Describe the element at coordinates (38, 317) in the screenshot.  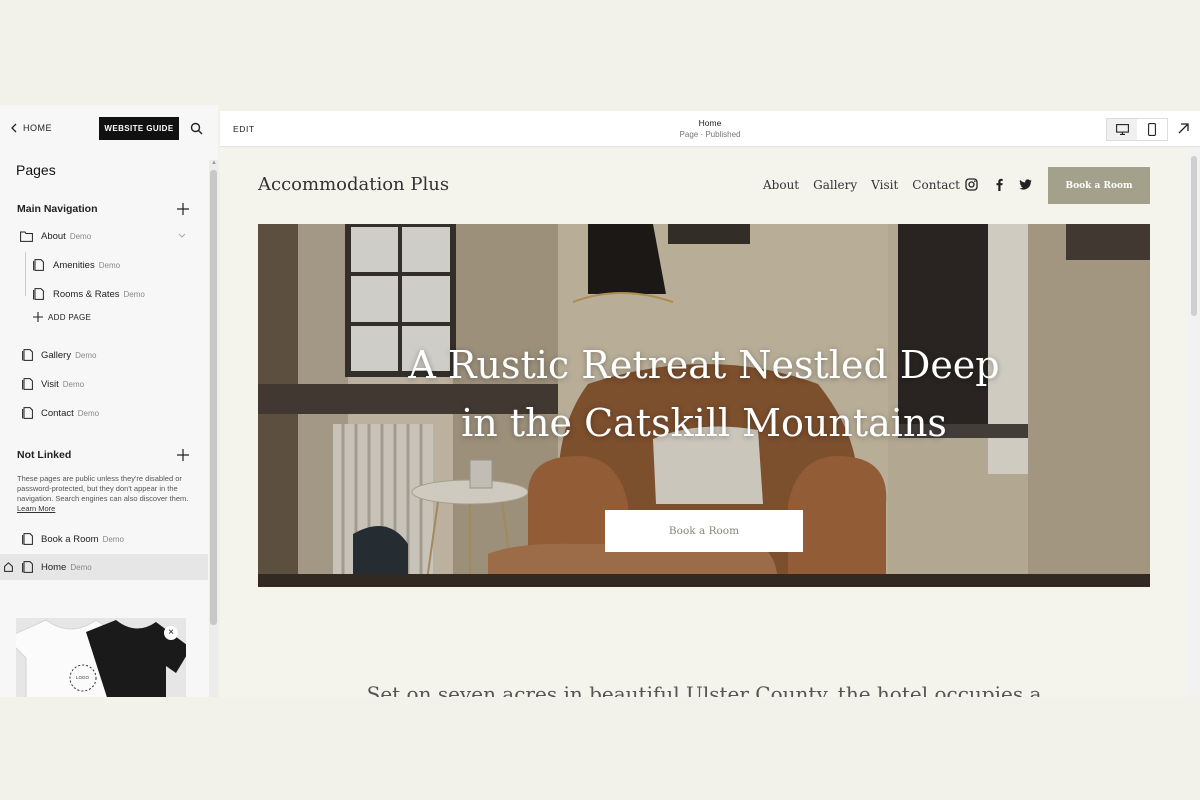
I see `plus-icon` at that location.